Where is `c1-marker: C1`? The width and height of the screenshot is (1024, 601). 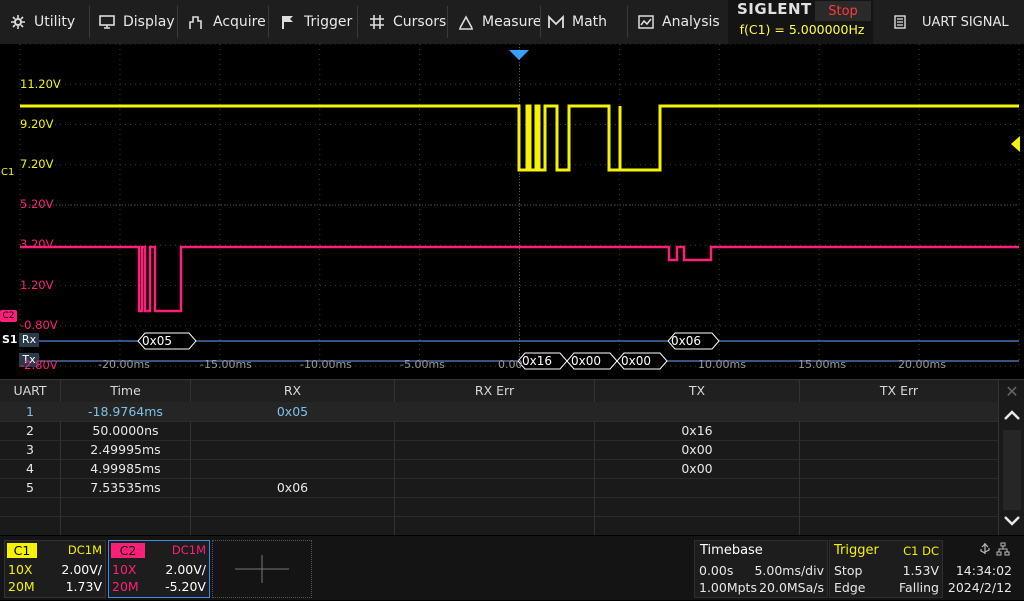
c1-marker: C1 is located at coordinates (7, 172).